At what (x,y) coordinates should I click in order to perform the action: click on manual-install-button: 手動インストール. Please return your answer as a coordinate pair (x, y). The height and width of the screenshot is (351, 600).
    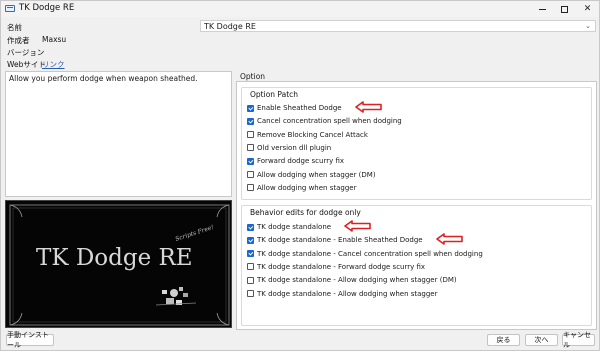
    Looking at the image, I should click on (30, 340).